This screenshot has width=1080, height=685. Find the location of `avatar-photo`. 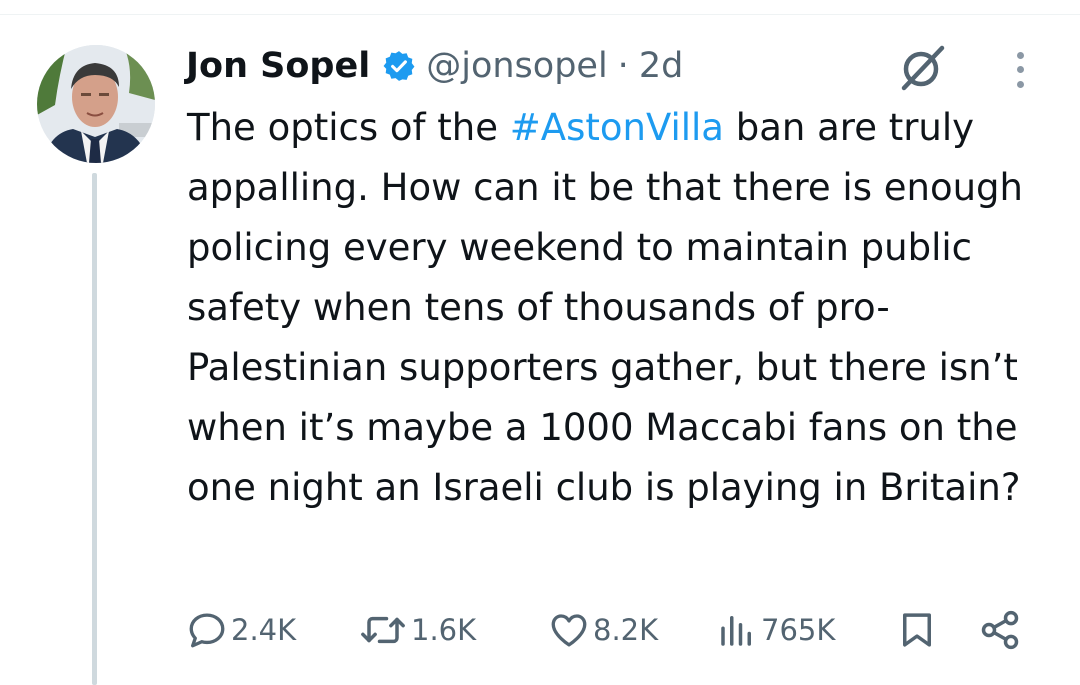

avatar-photo is located at coordinates (96, 104).